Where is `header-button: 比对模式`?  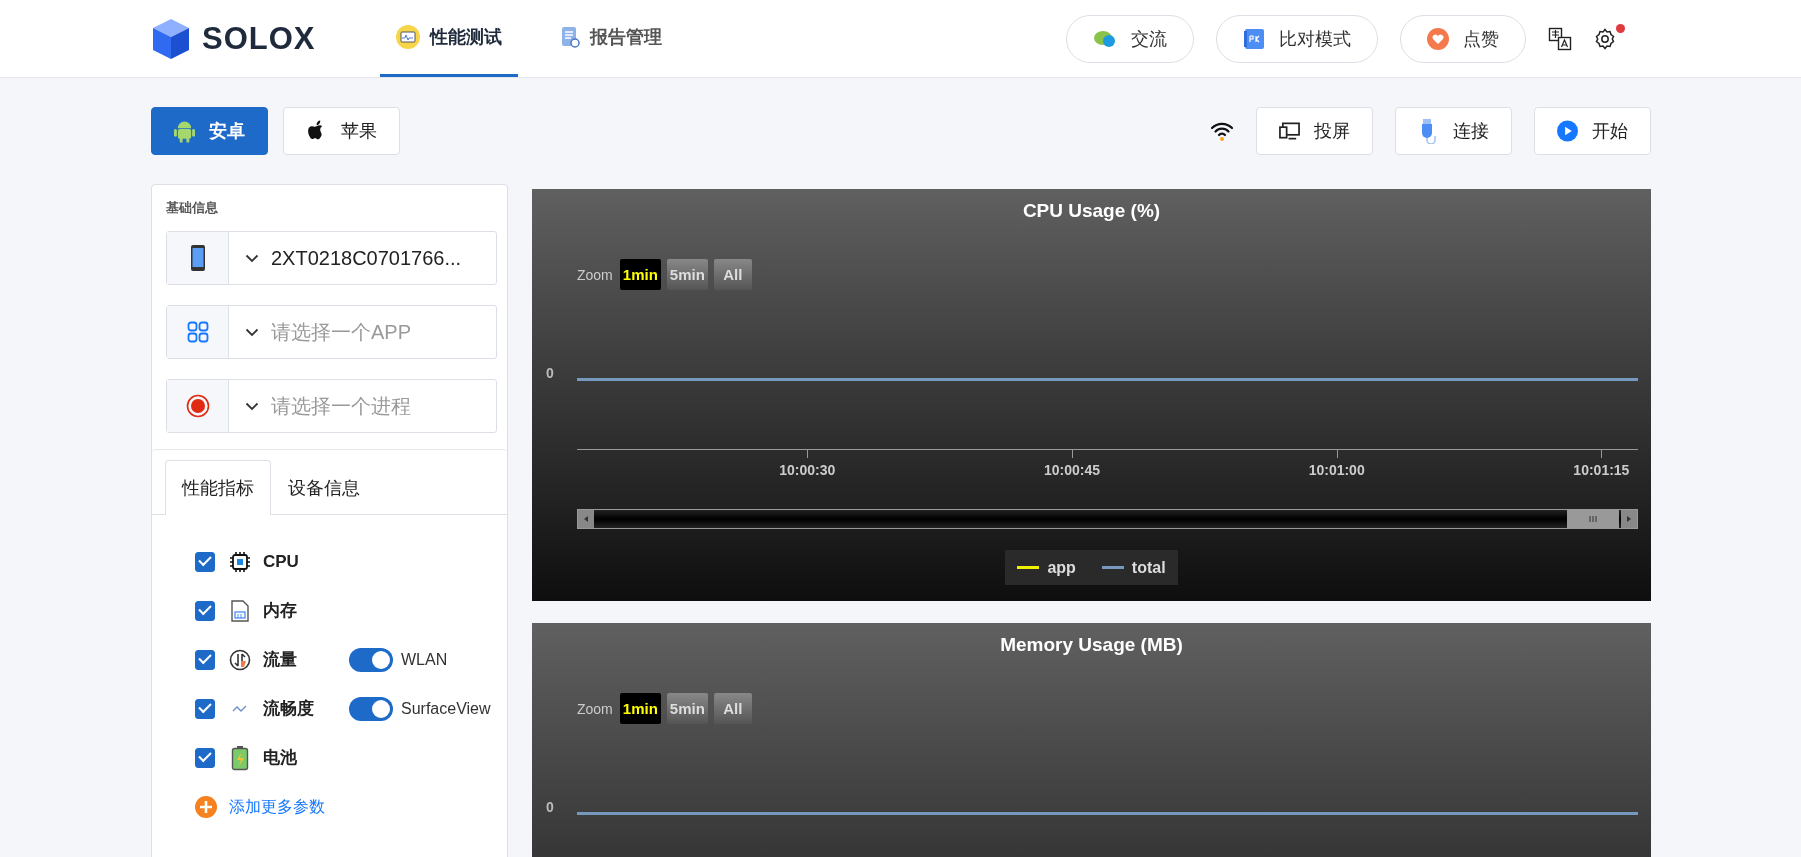 header-button: 比对模式 is located at coordinates (1297, 38).